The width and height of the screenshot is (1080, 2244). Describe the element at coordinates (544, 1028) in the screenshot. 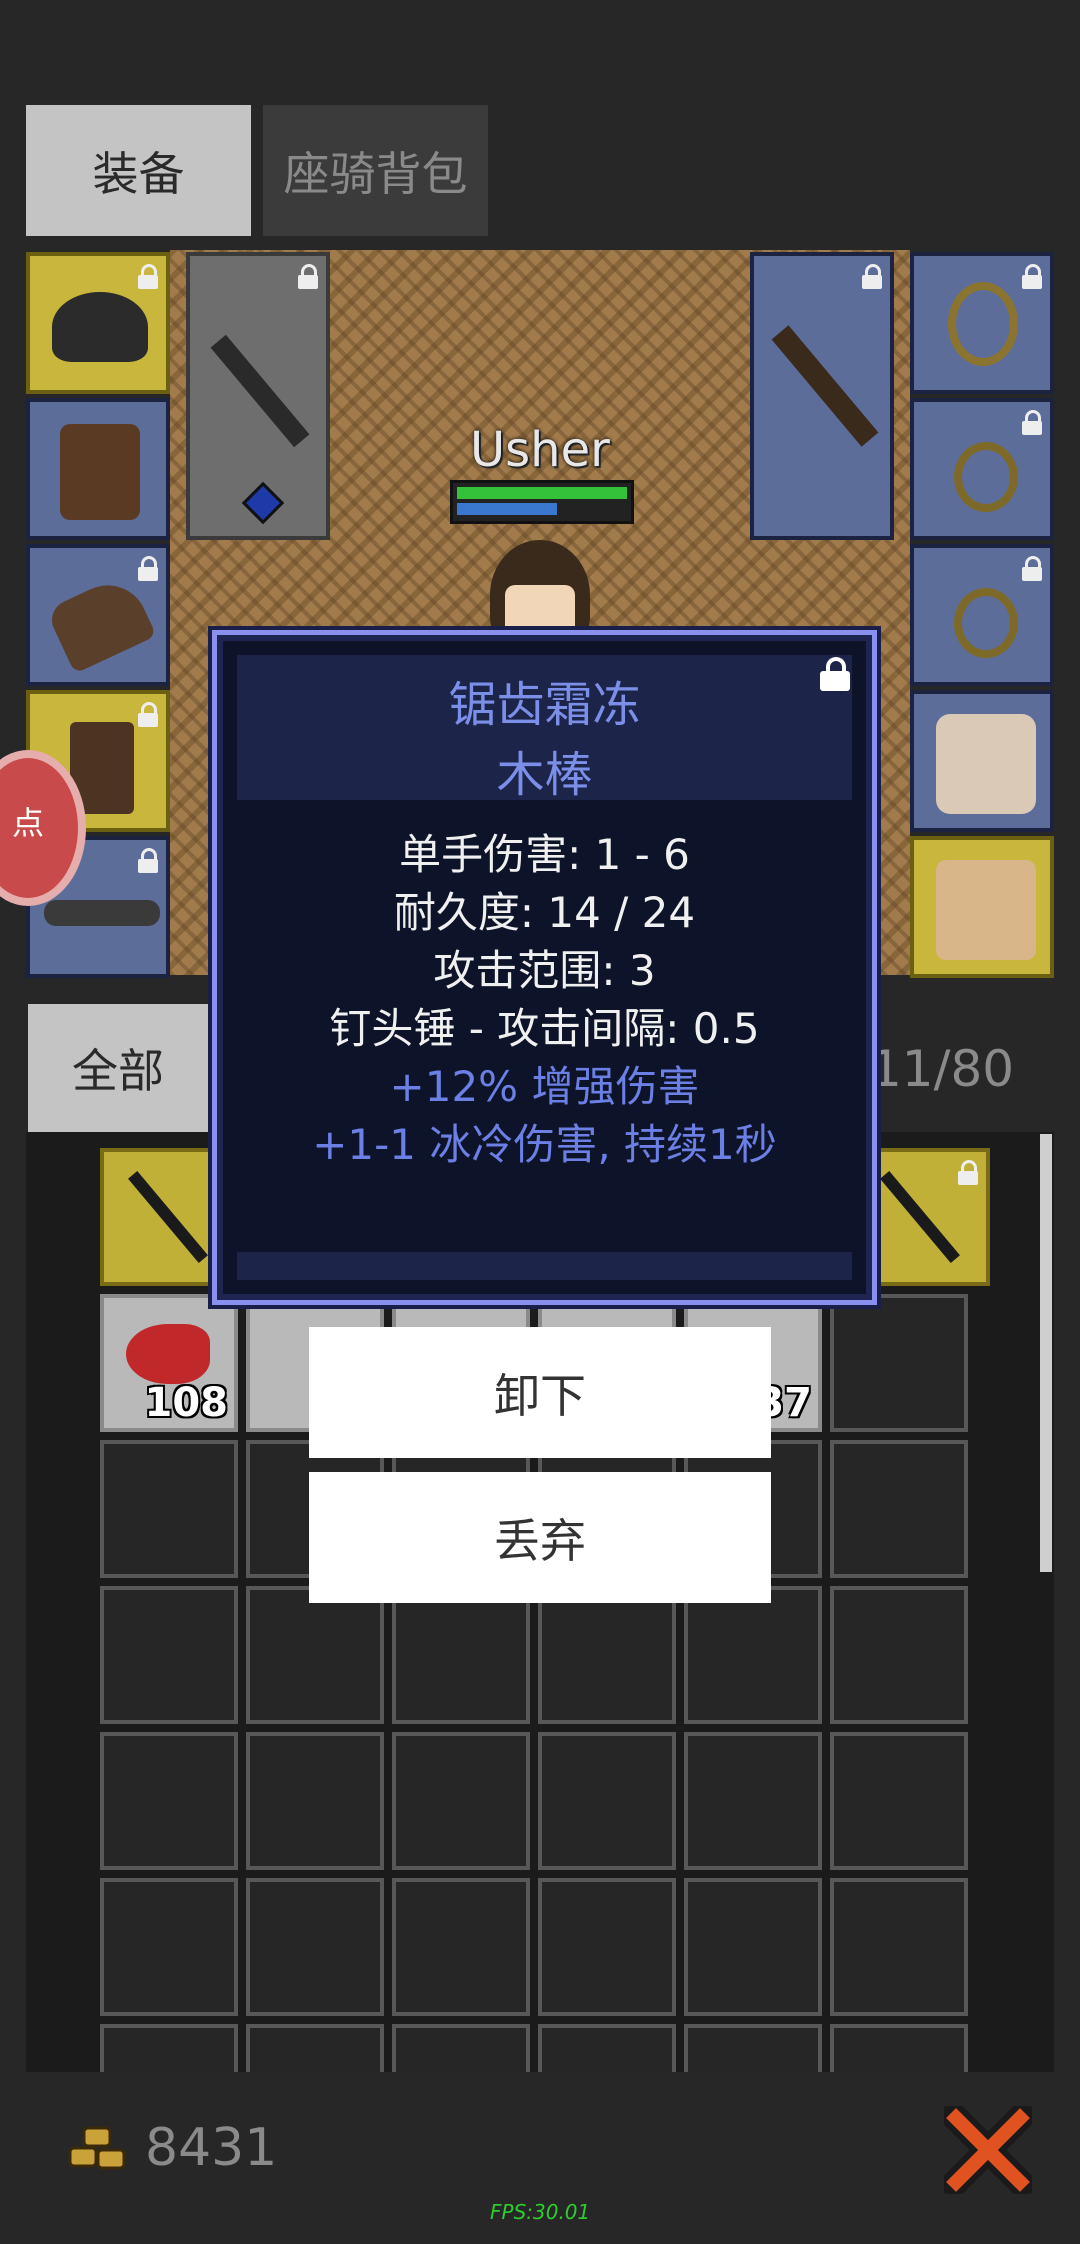

I see `item-stat: 钉头锤 - 攻击间隔: 0.5` at that location.